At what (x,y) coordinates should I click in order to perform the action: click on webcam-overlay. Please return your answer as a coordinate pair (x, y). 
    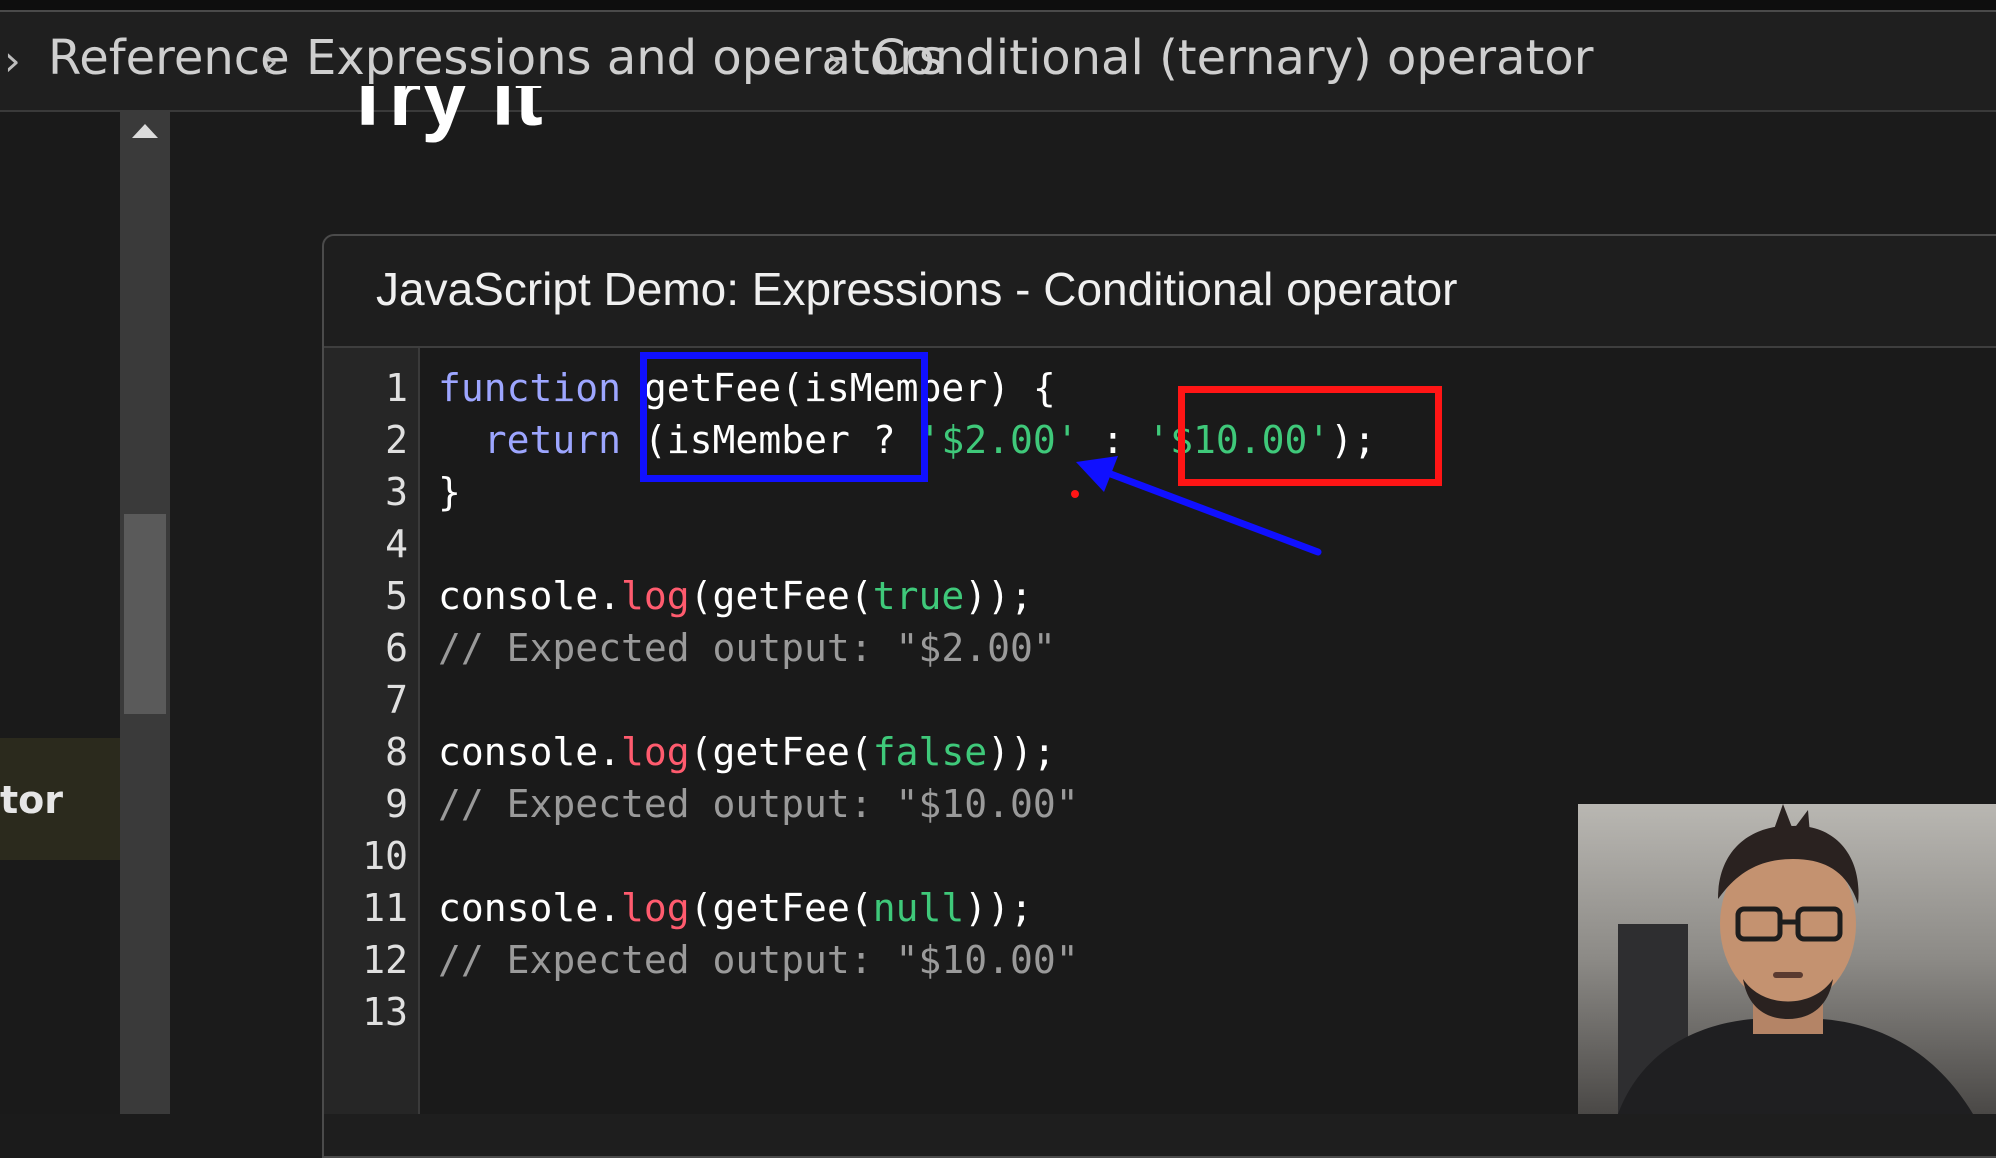
    Looking at the image, I should click on (1787, 959).